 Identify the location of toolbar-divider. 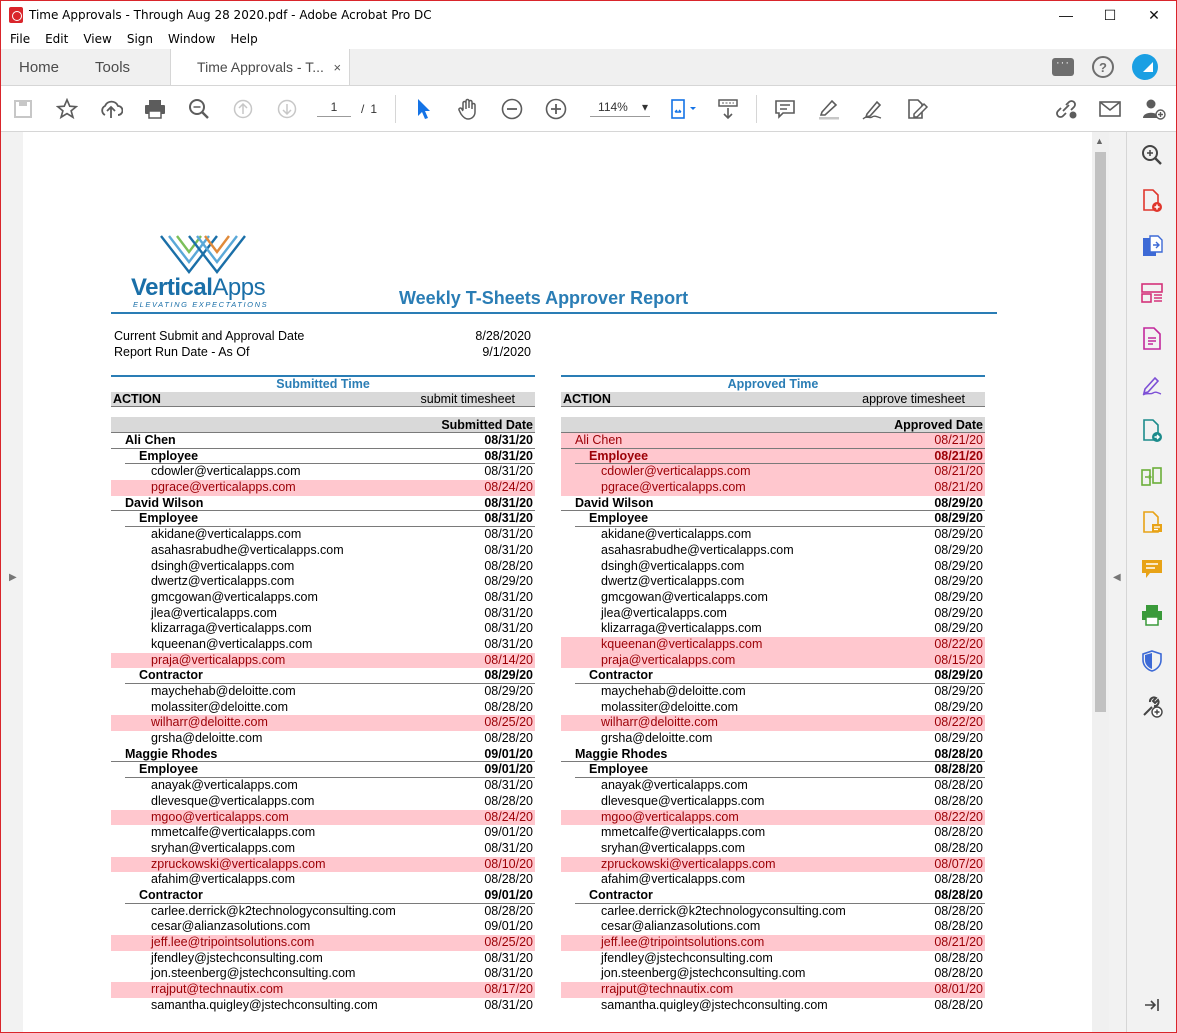
(396, 108).